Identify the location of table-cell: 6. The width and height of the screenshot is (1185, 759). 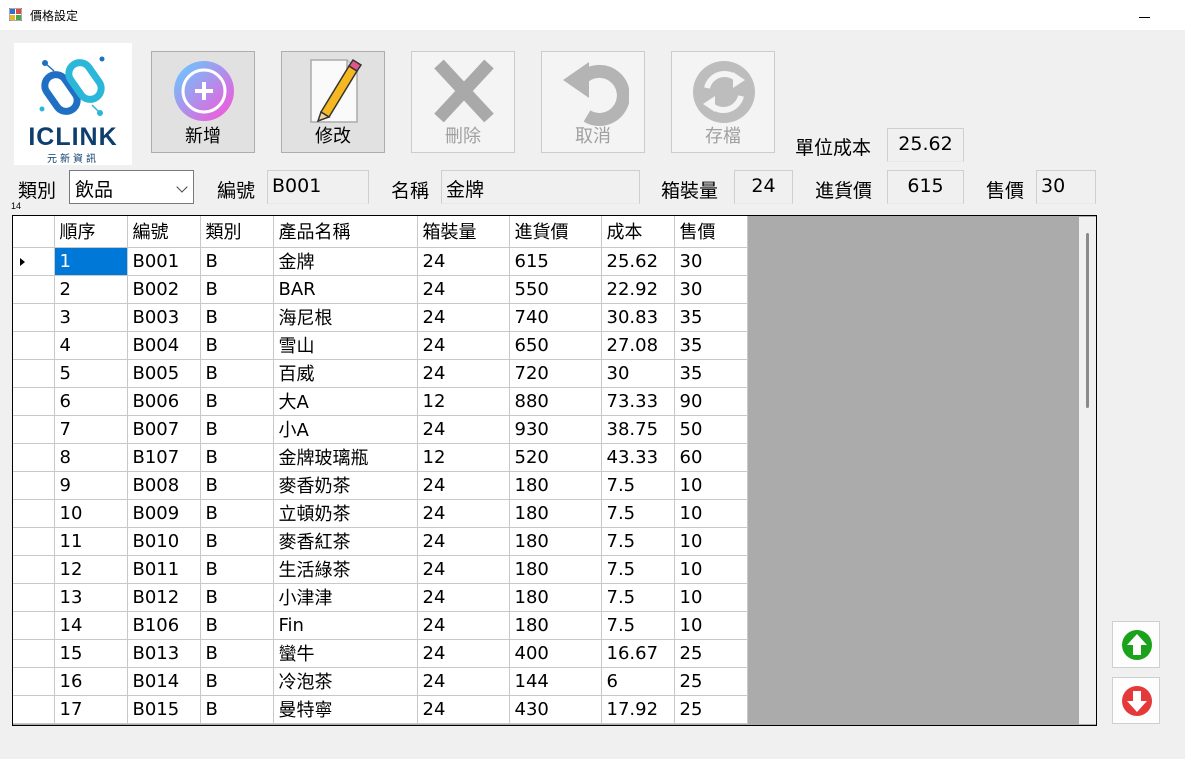
(638, 681).